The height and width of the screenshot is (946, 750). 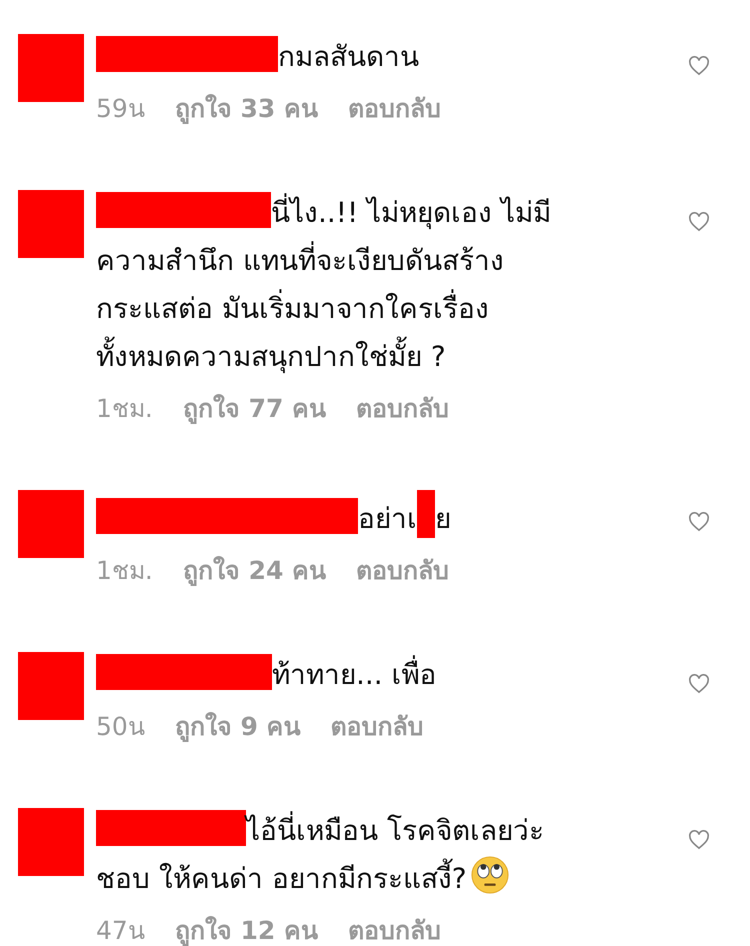 What do you see at coordinates (120, 109) in the screenshot?
I see `comment-time: 59น` at bounding box center [120, 109].